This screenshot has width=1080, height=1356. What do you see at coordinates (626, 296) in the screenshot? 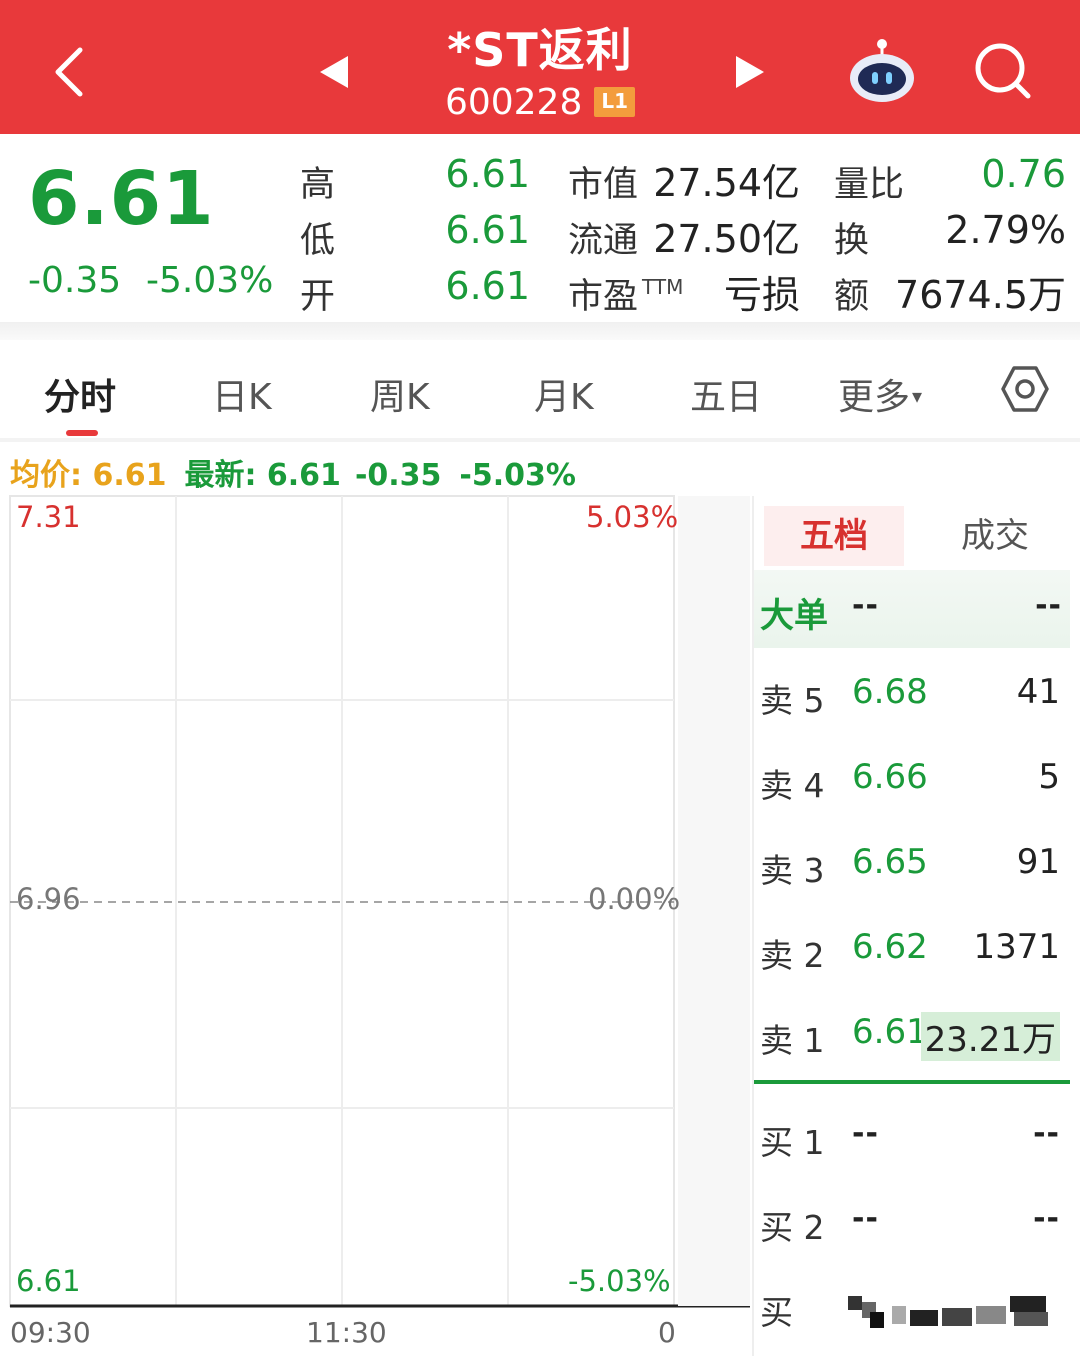
I see `pe-label: 市盈 TTM` at bounding box center [626, 296].